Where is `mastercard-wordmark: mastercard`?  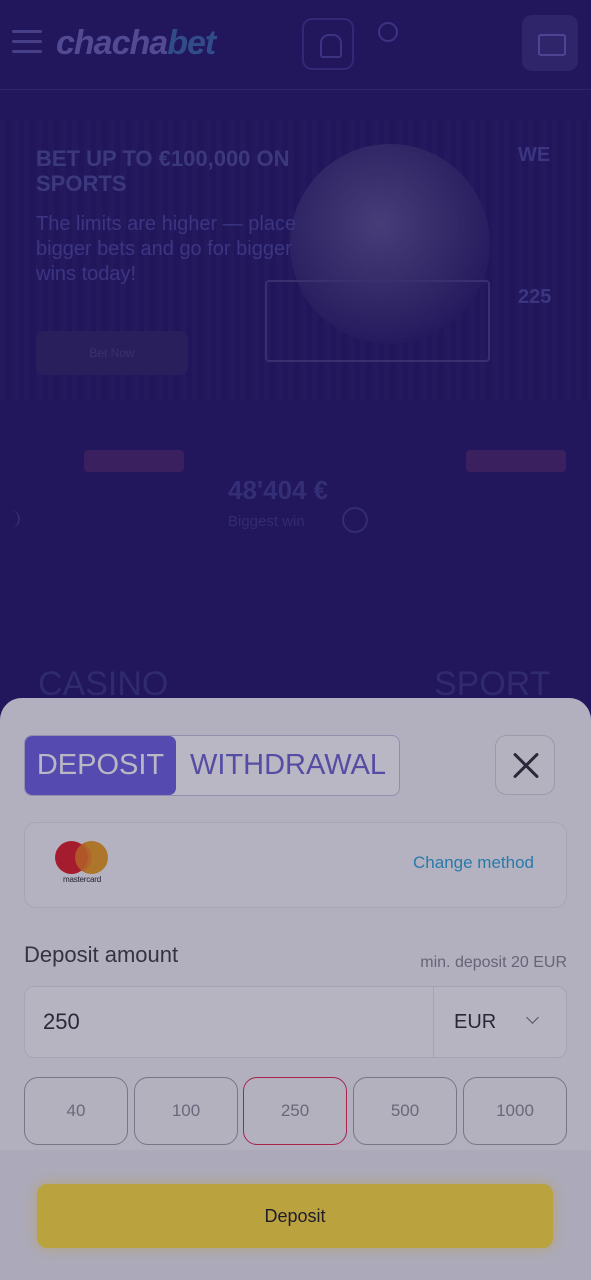
mastercard-wordmark: mastercard is located at coordinates (81, 879).